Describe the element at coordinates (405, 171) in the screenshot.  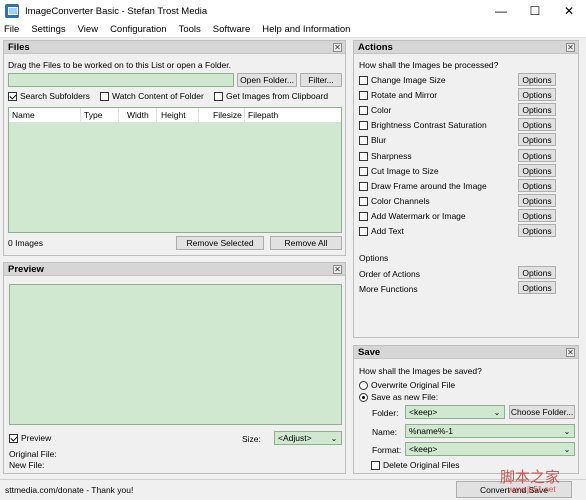
I see `action-label: Cut Image to Size` at that location.